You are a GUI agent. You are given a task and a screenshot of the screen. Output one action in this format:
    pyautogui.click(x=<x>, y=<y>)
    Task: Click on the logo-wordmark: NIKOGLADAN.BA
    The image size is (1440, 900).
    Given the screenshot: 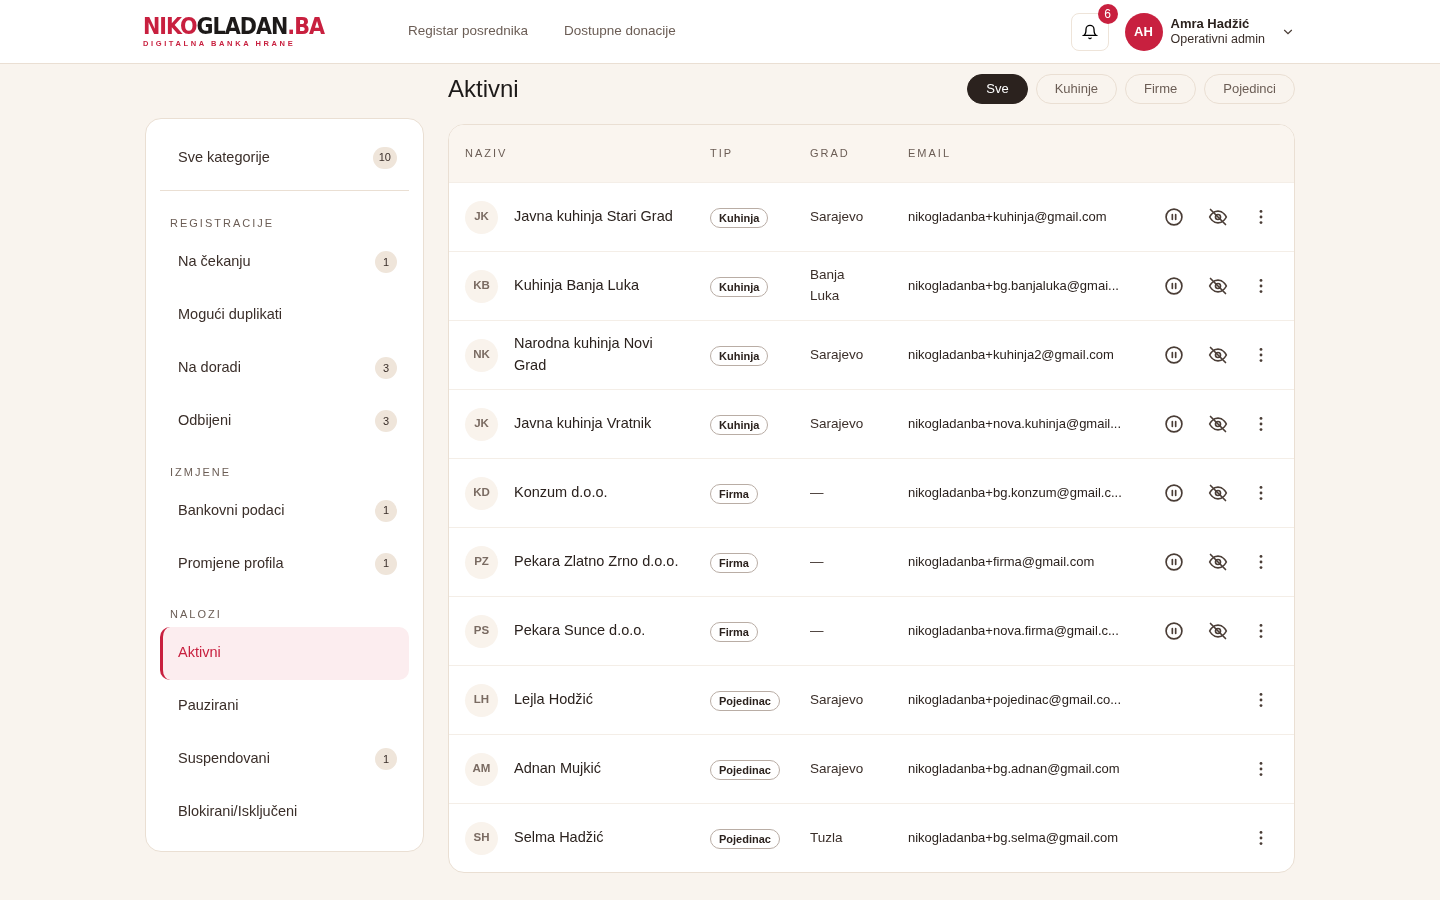 What is the action you would take?
    pyautogui.click(x=233, y=27)
    